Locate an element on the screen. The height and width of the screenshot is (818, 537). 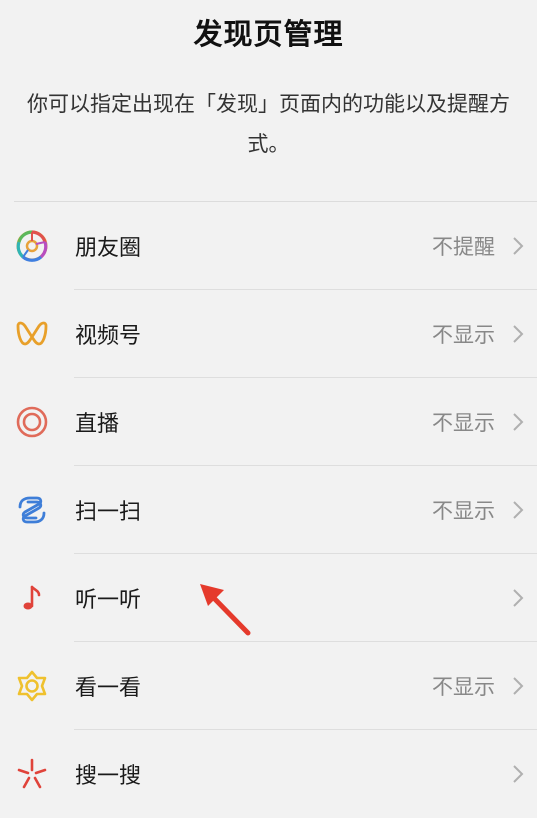
list-item-label: 朋友圈 is located at coordinates (108, 248).